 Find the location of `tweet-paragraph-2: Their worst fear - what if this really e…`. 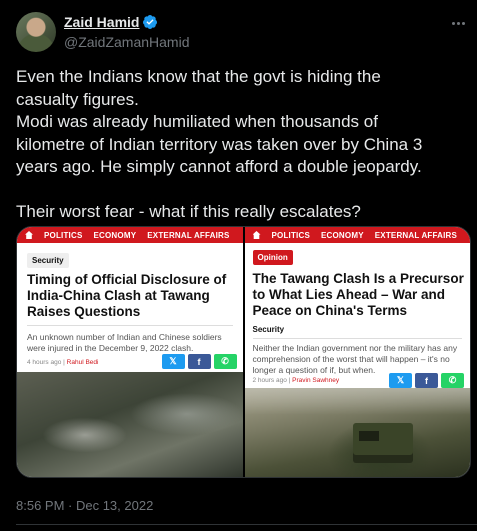

tweet-paragraph-2: Their worst fear - what if this really e… is located at coordinates (188, 211).